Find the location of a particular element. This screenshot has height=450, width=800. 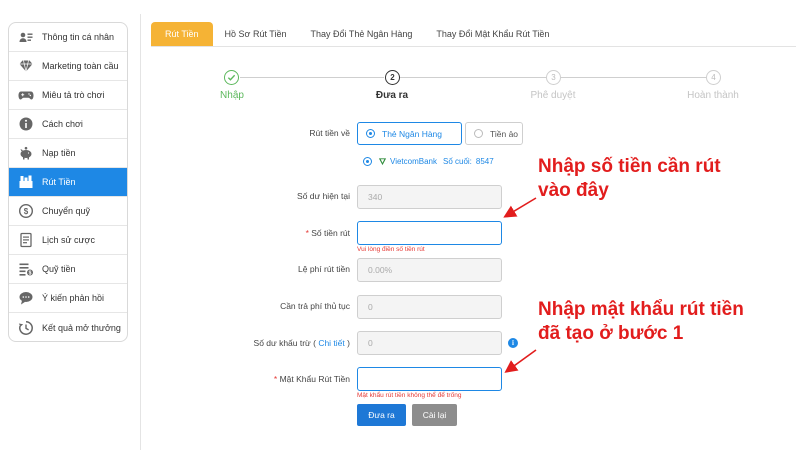

option-crypto: Tiền ảo is located at coordinates (494, 133).